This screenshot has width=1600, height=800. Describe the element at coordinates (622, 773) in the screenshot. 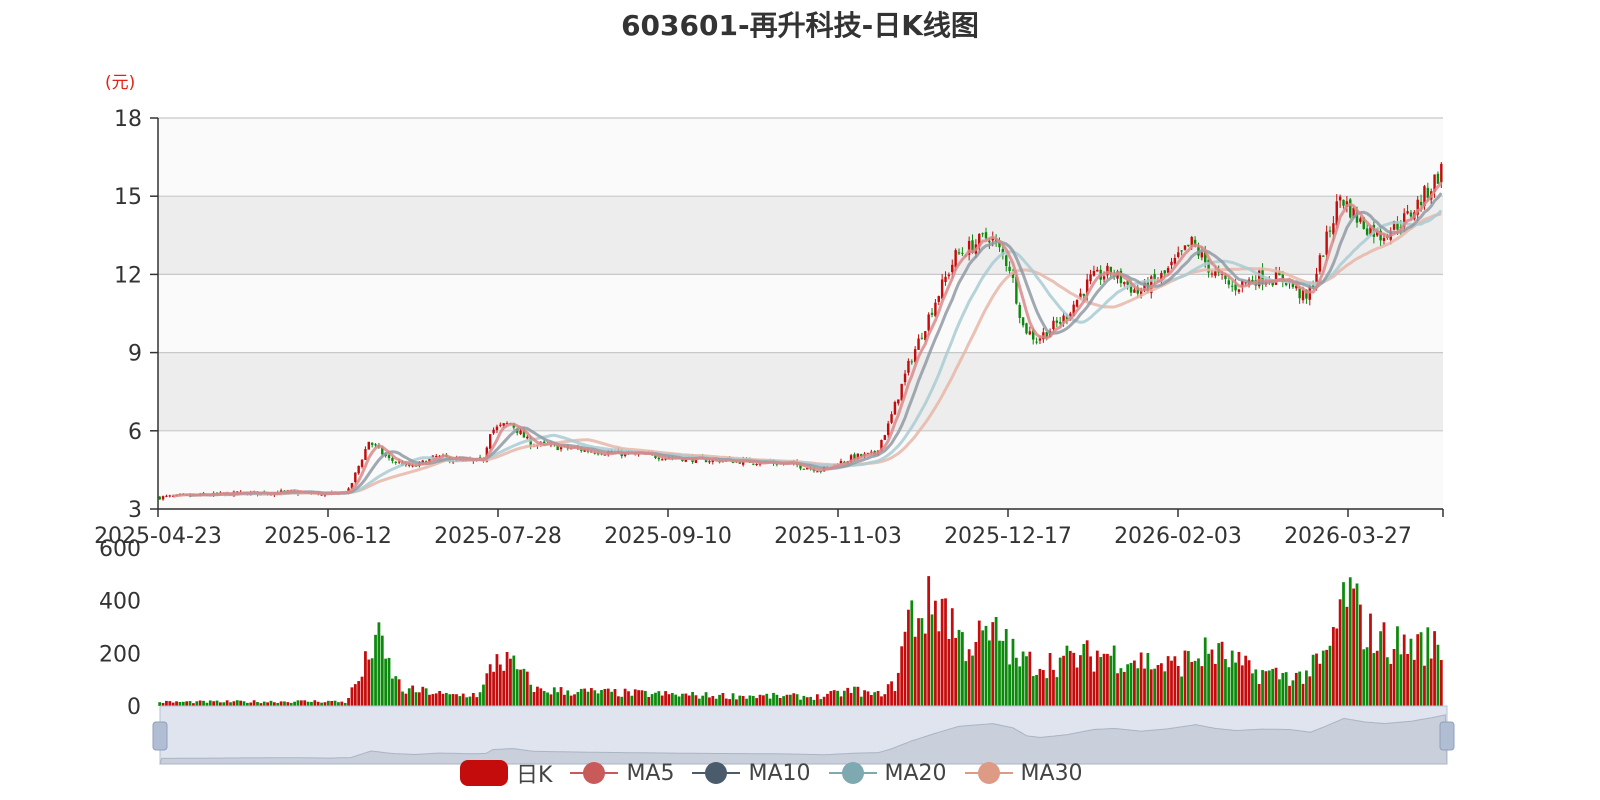

I see `legend-item-ma5: MA5` at that location.